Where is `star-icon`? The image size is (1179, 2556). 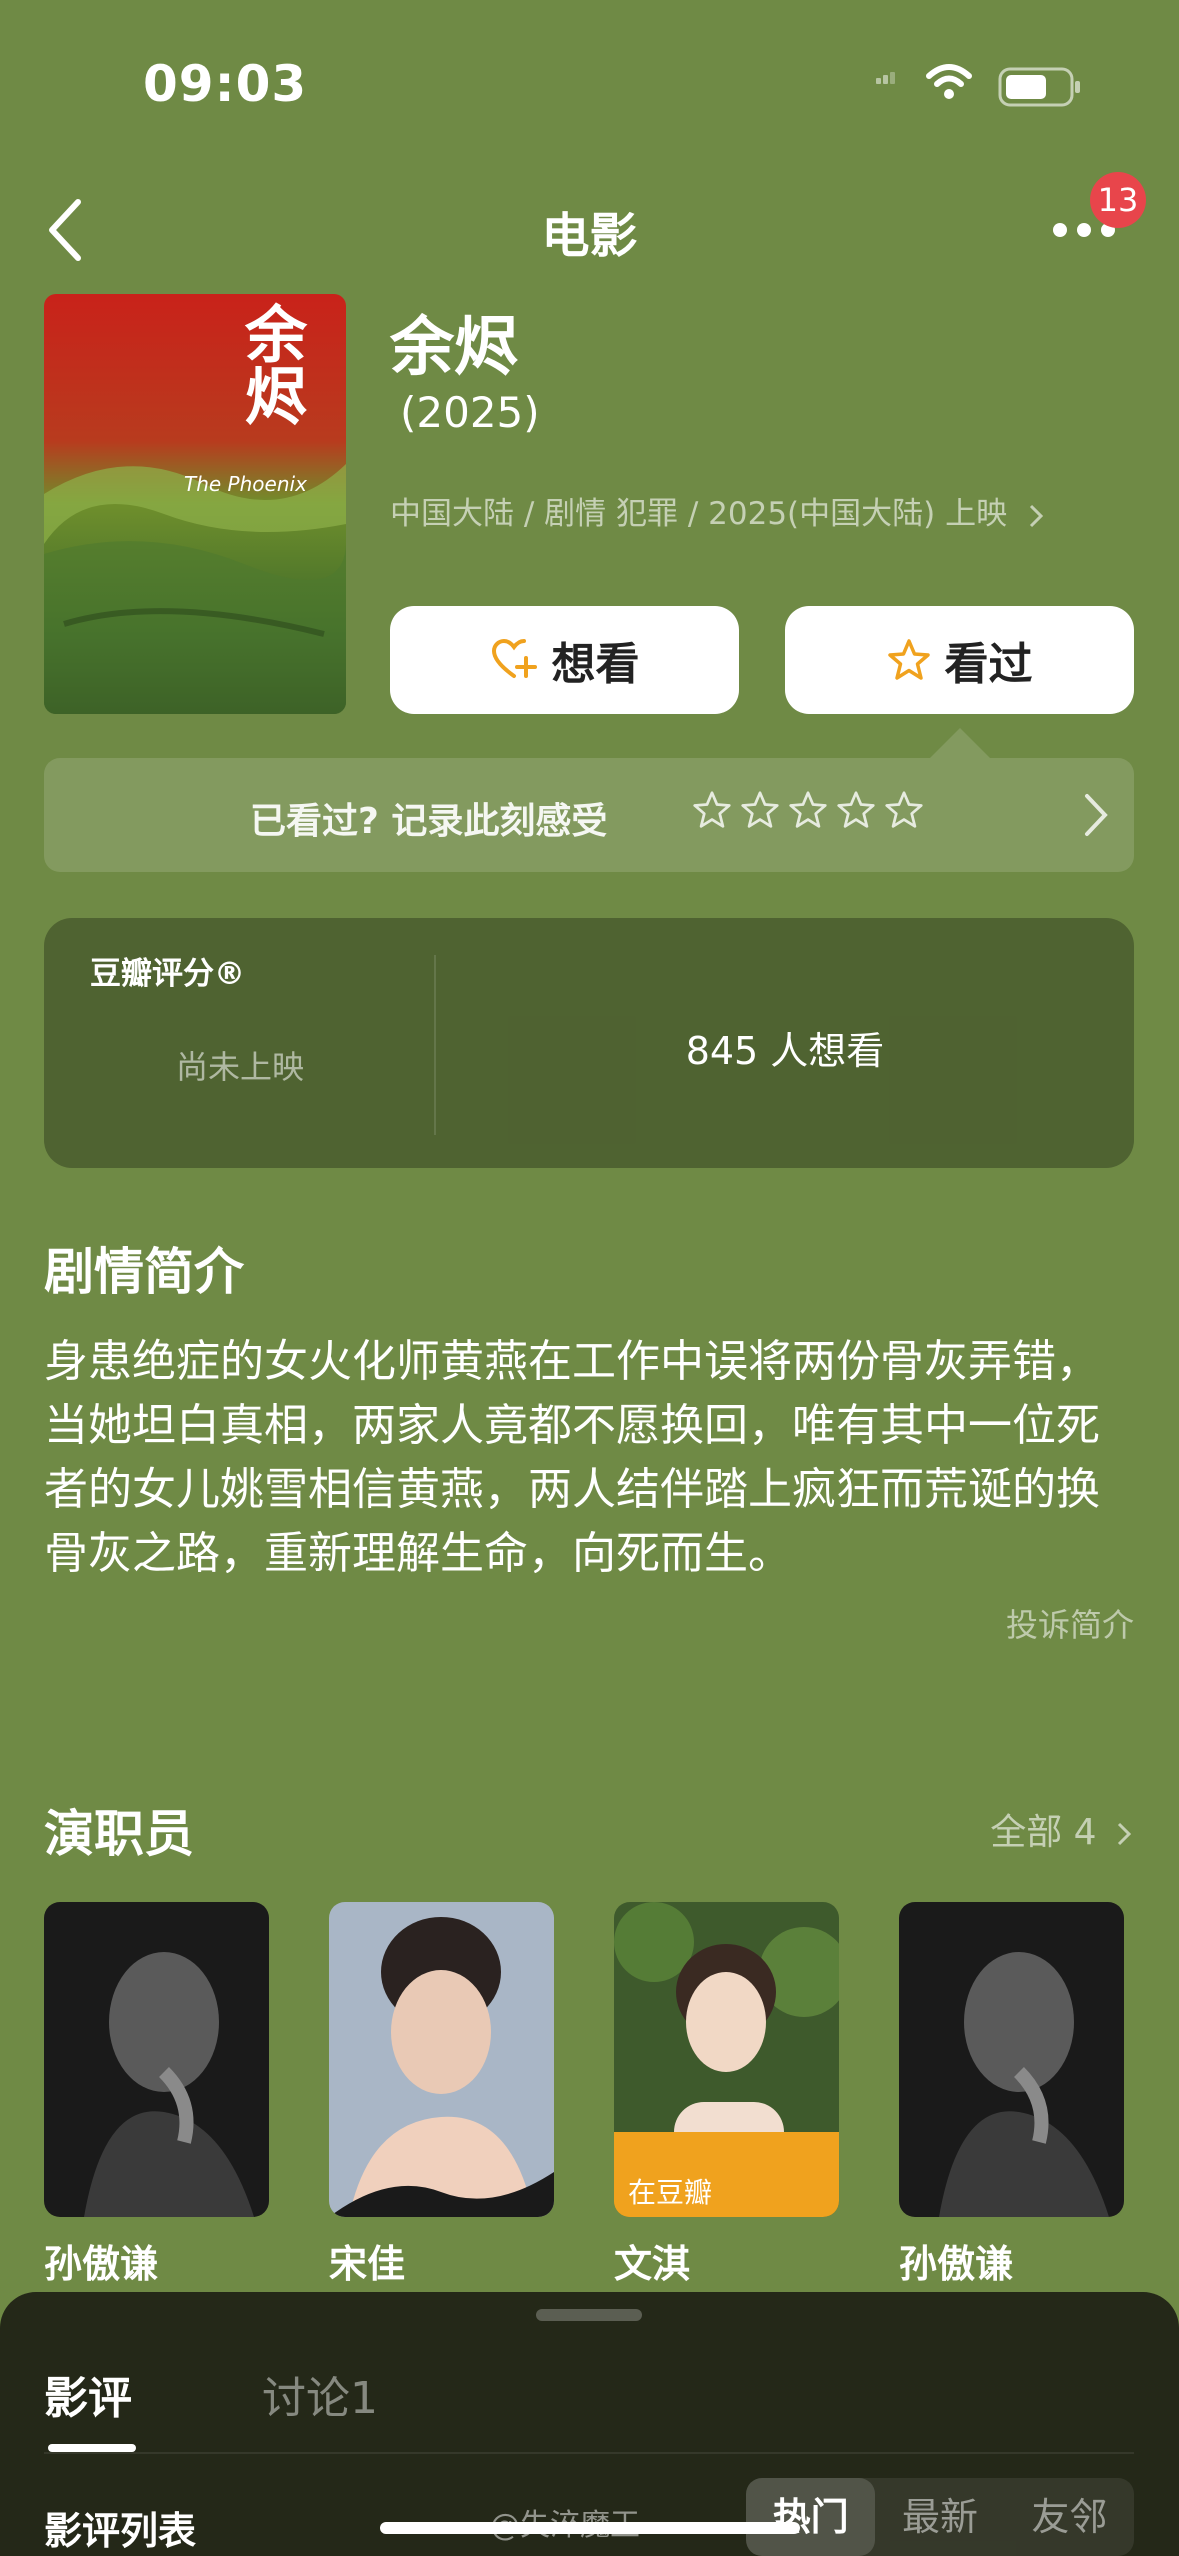
star-icon is located at coordinates (908, 659).